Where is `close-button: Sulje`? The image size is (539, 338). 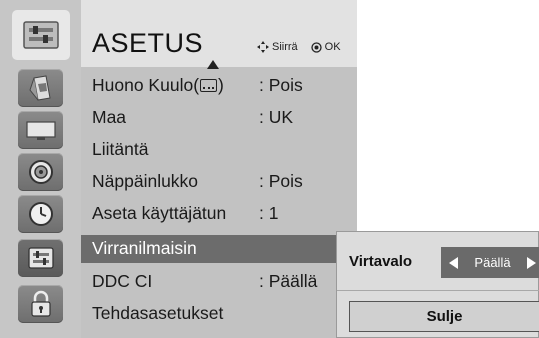
close-button: Sulje is located at coordinates (444, 316).